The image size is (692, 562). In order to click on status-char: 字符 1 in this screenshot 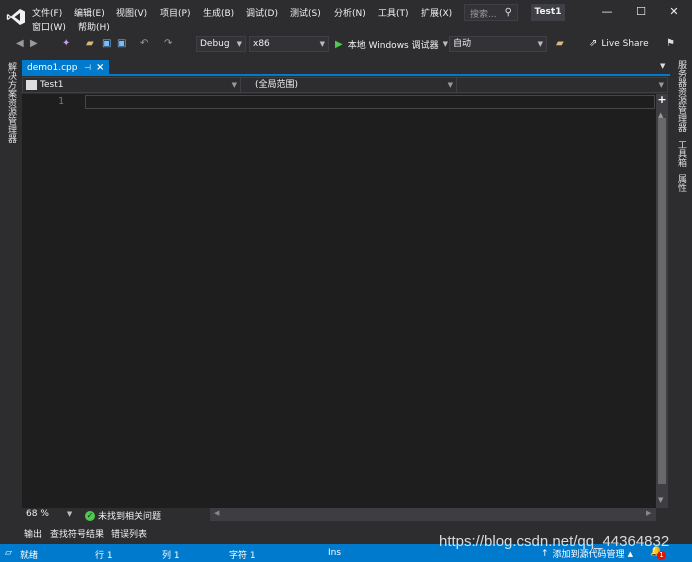, I will do `click(242, 556)`.